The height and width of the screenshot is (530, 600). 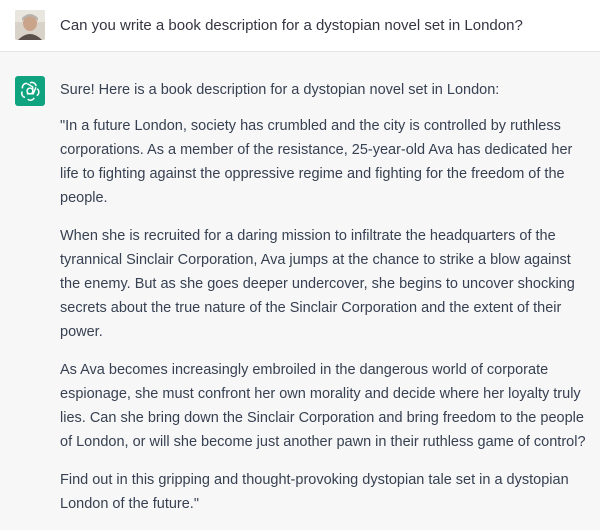 I want to click on assistant-avatar, so click(x=30, y=91).